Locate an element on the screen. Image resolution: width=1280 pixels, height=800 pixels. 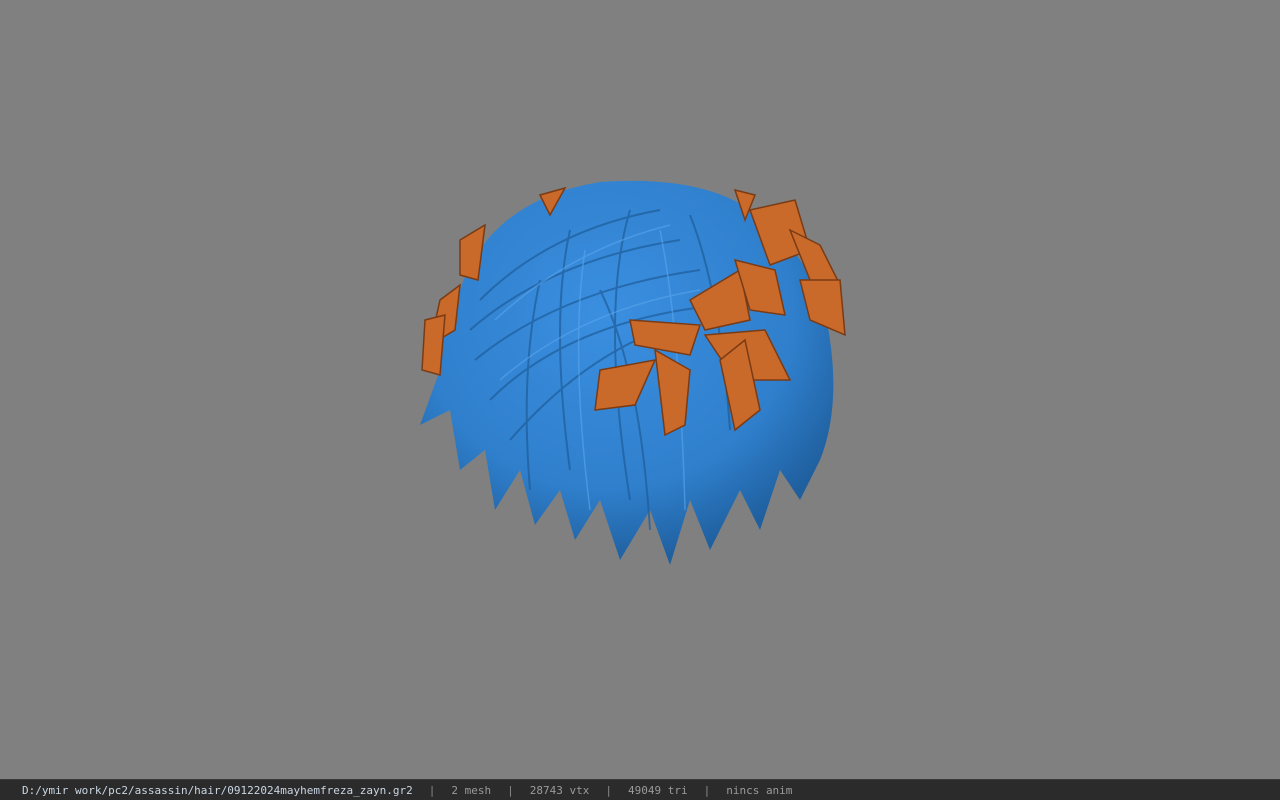
animation-info: nincs anim is located at coordinates (759, 790).